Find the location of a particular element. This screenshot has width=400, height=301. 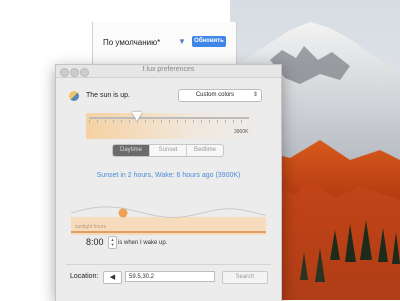

time-of-day-tabs: Daytime Sunset Bedtime is located at coordinates (168, 150).